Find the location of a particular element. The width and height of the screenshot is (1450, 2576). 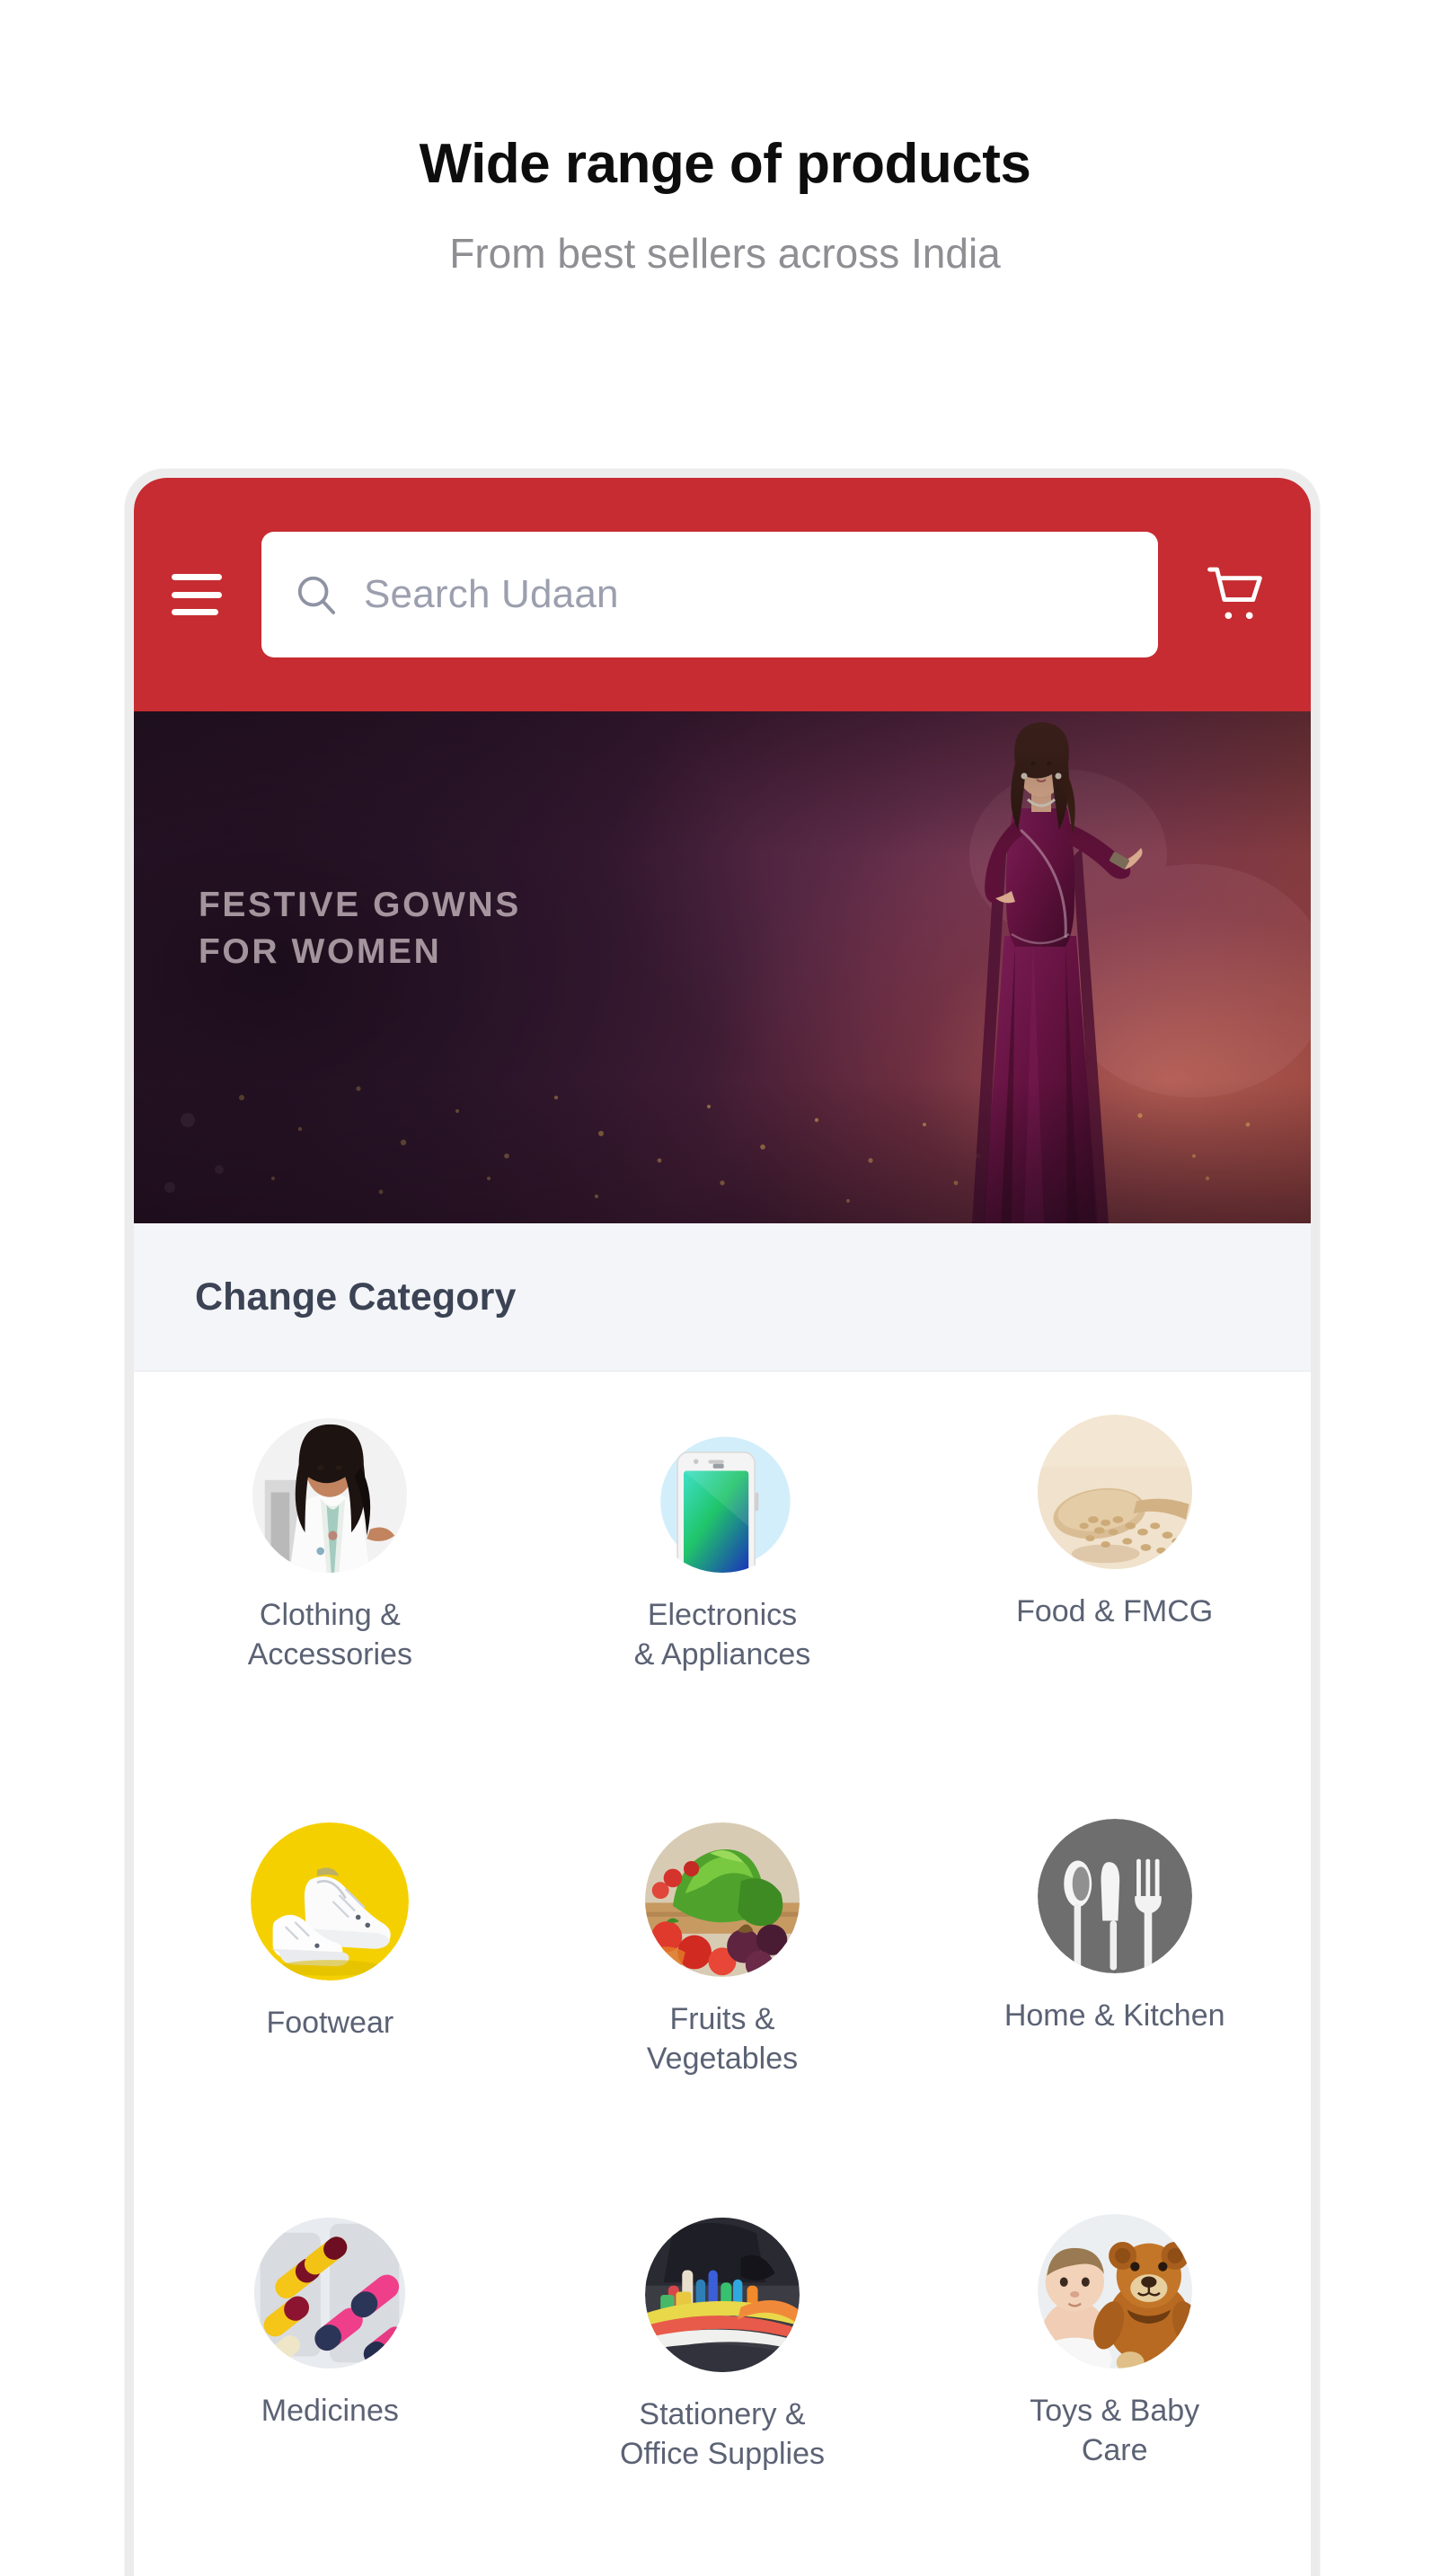

page-title: Wide range of products is located at coordinates (725, 164).